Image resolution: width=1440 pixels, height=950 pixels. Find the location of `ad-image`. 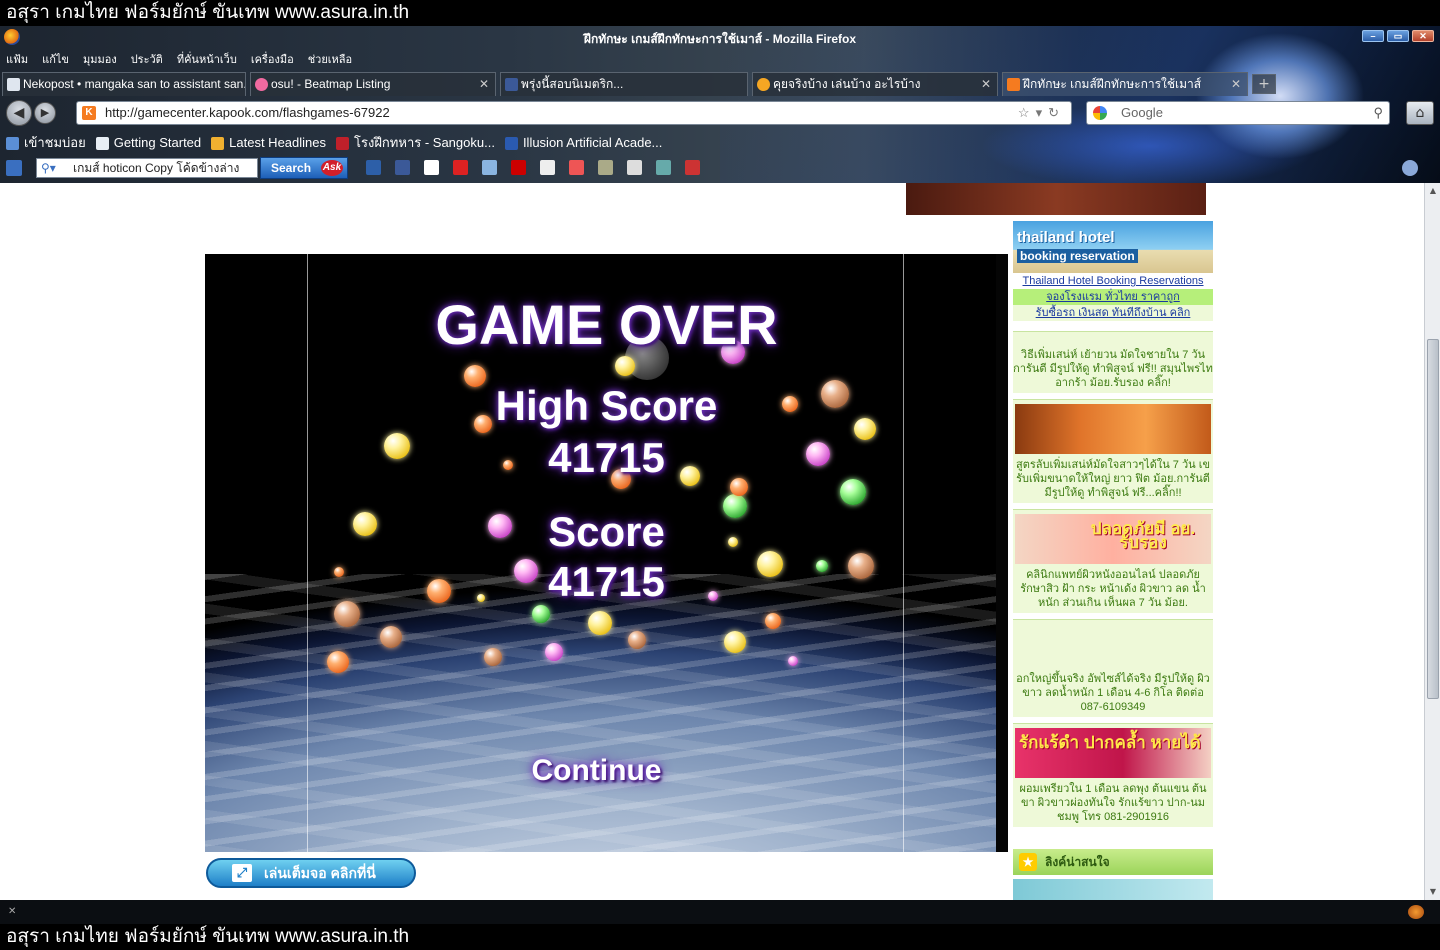

ad-image is located at coordinates (1113, 429).